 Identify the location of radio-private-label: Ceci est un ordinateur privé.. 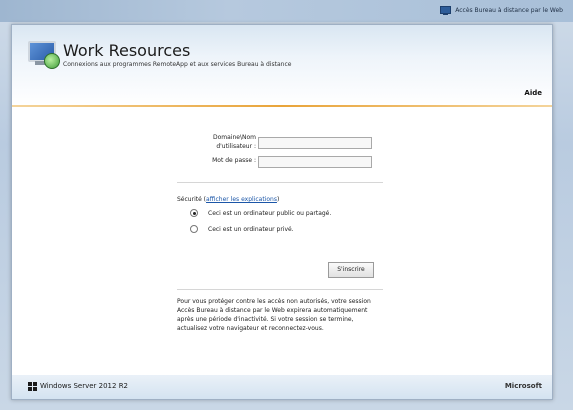
(251, 229).